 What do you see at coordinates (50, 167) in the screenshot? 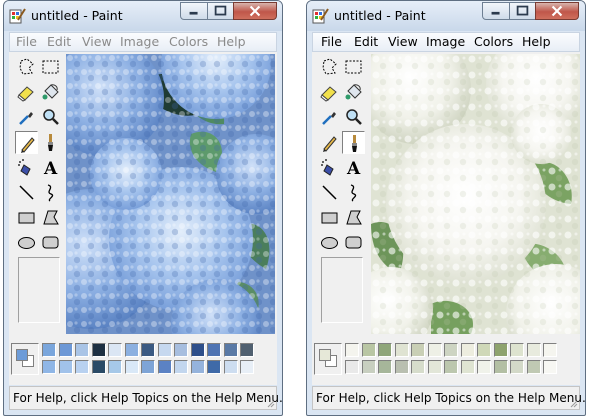
I see `text-tool: A` at bounding box center [50, 167].